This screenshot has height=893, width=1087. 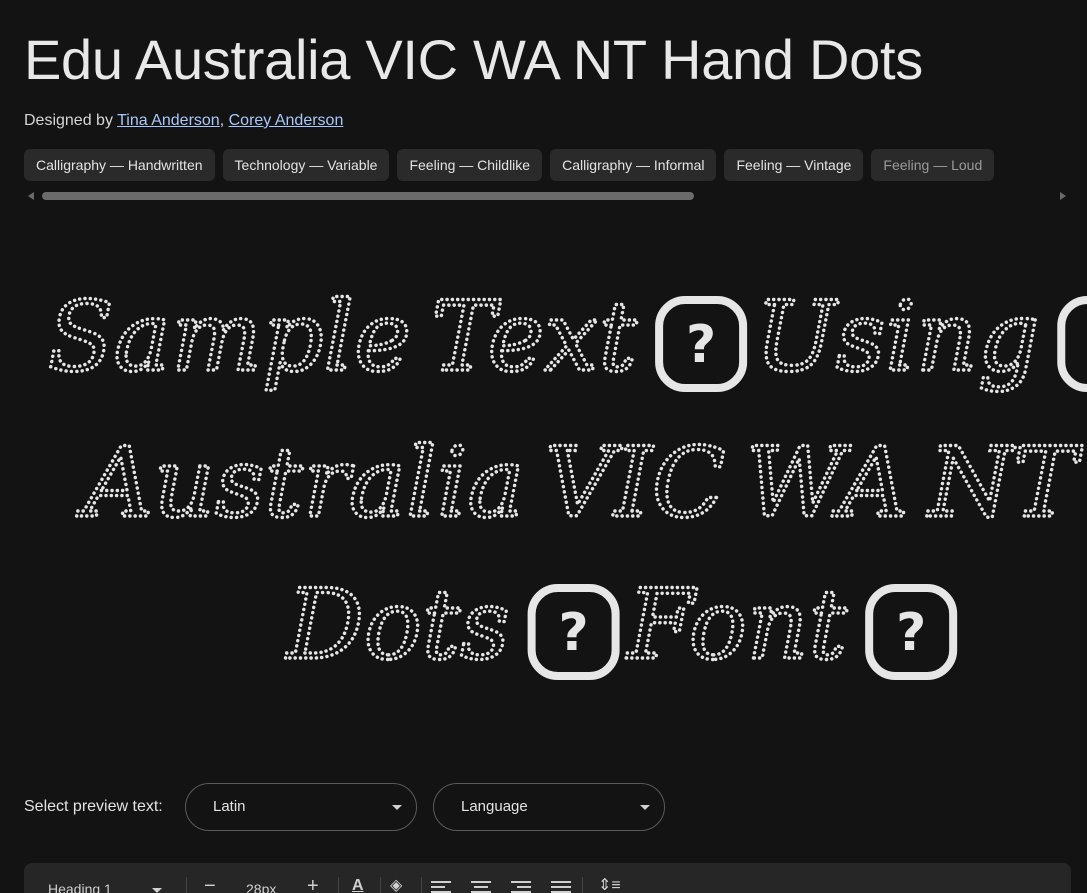 What do you see at coordinates (31, 196) in the screenshot?
I see `scroll-left-arrow-icon` at bounding box center [31, 196].